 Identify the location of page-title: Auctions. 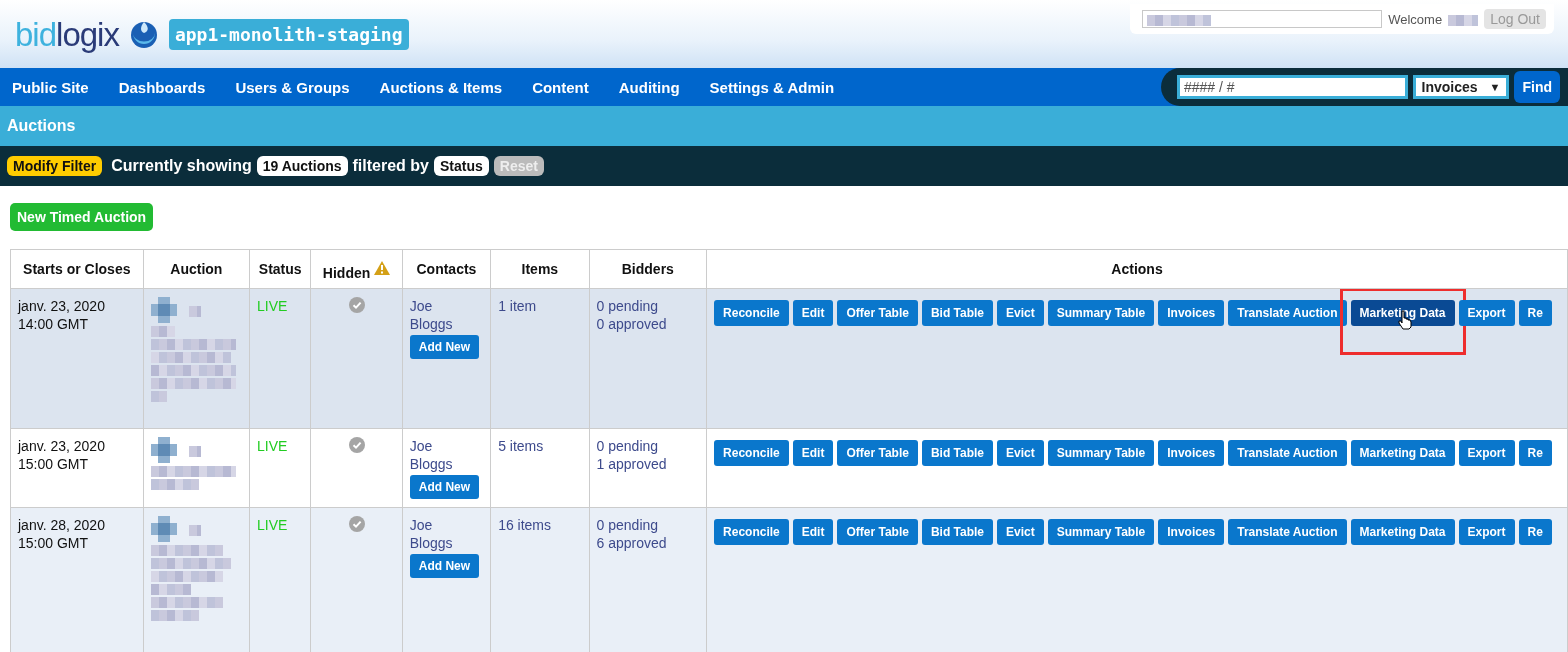
(41, 126).